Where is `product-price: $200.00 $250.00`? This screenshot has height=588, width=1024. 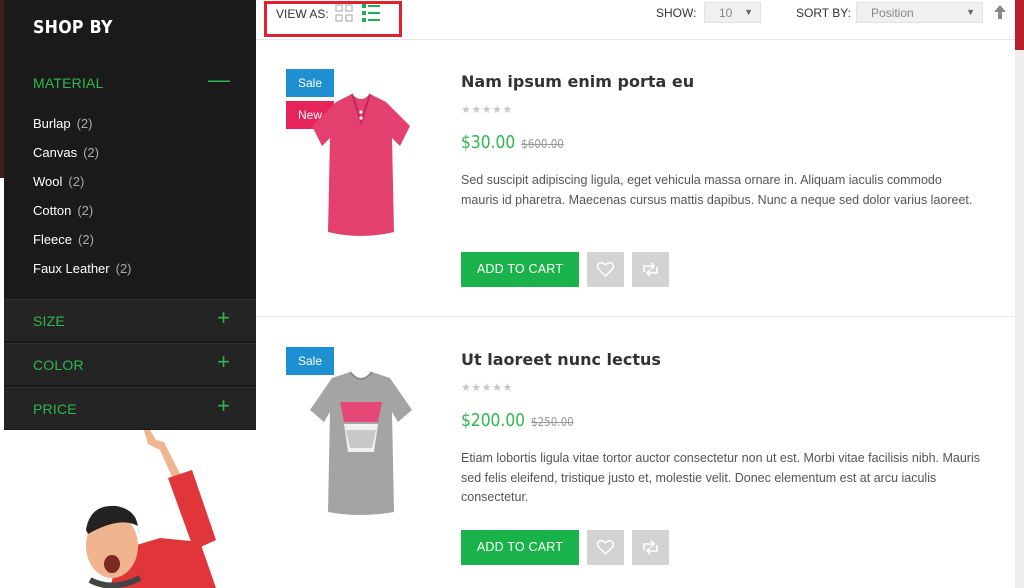
product-price: $200.00 $250.00 is located at coordinates (517, 420).